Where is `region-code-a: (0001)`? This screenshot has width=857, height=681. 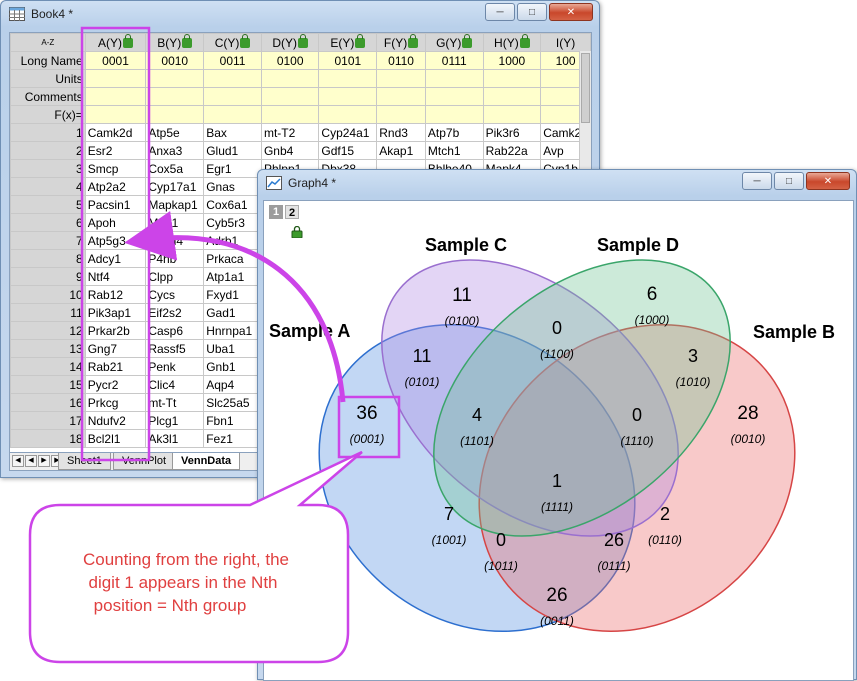
region-code-a: (0001) is located at coordinates (367, 439).